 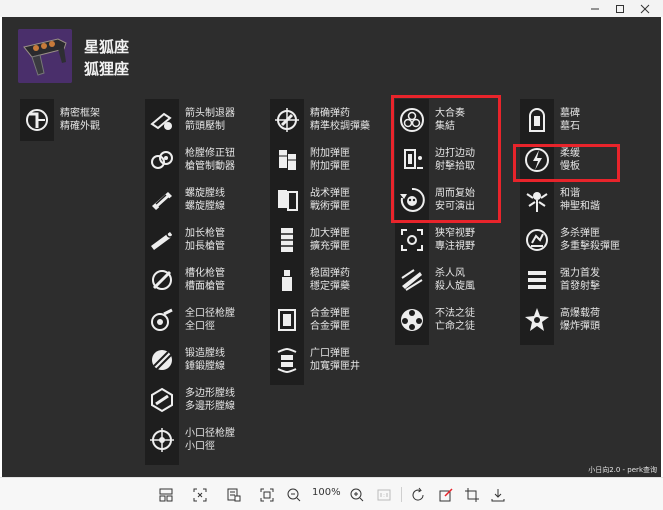 I want to click on weapon-name-traditional: 狐狸座, so click(x=107, y=69).